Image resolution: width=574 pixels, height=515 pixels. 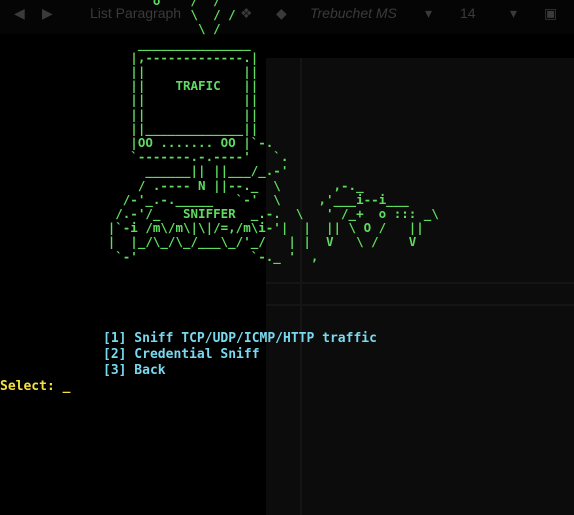 I want to click on back-arrow-icon: ◀, so click(x=19, y=13).